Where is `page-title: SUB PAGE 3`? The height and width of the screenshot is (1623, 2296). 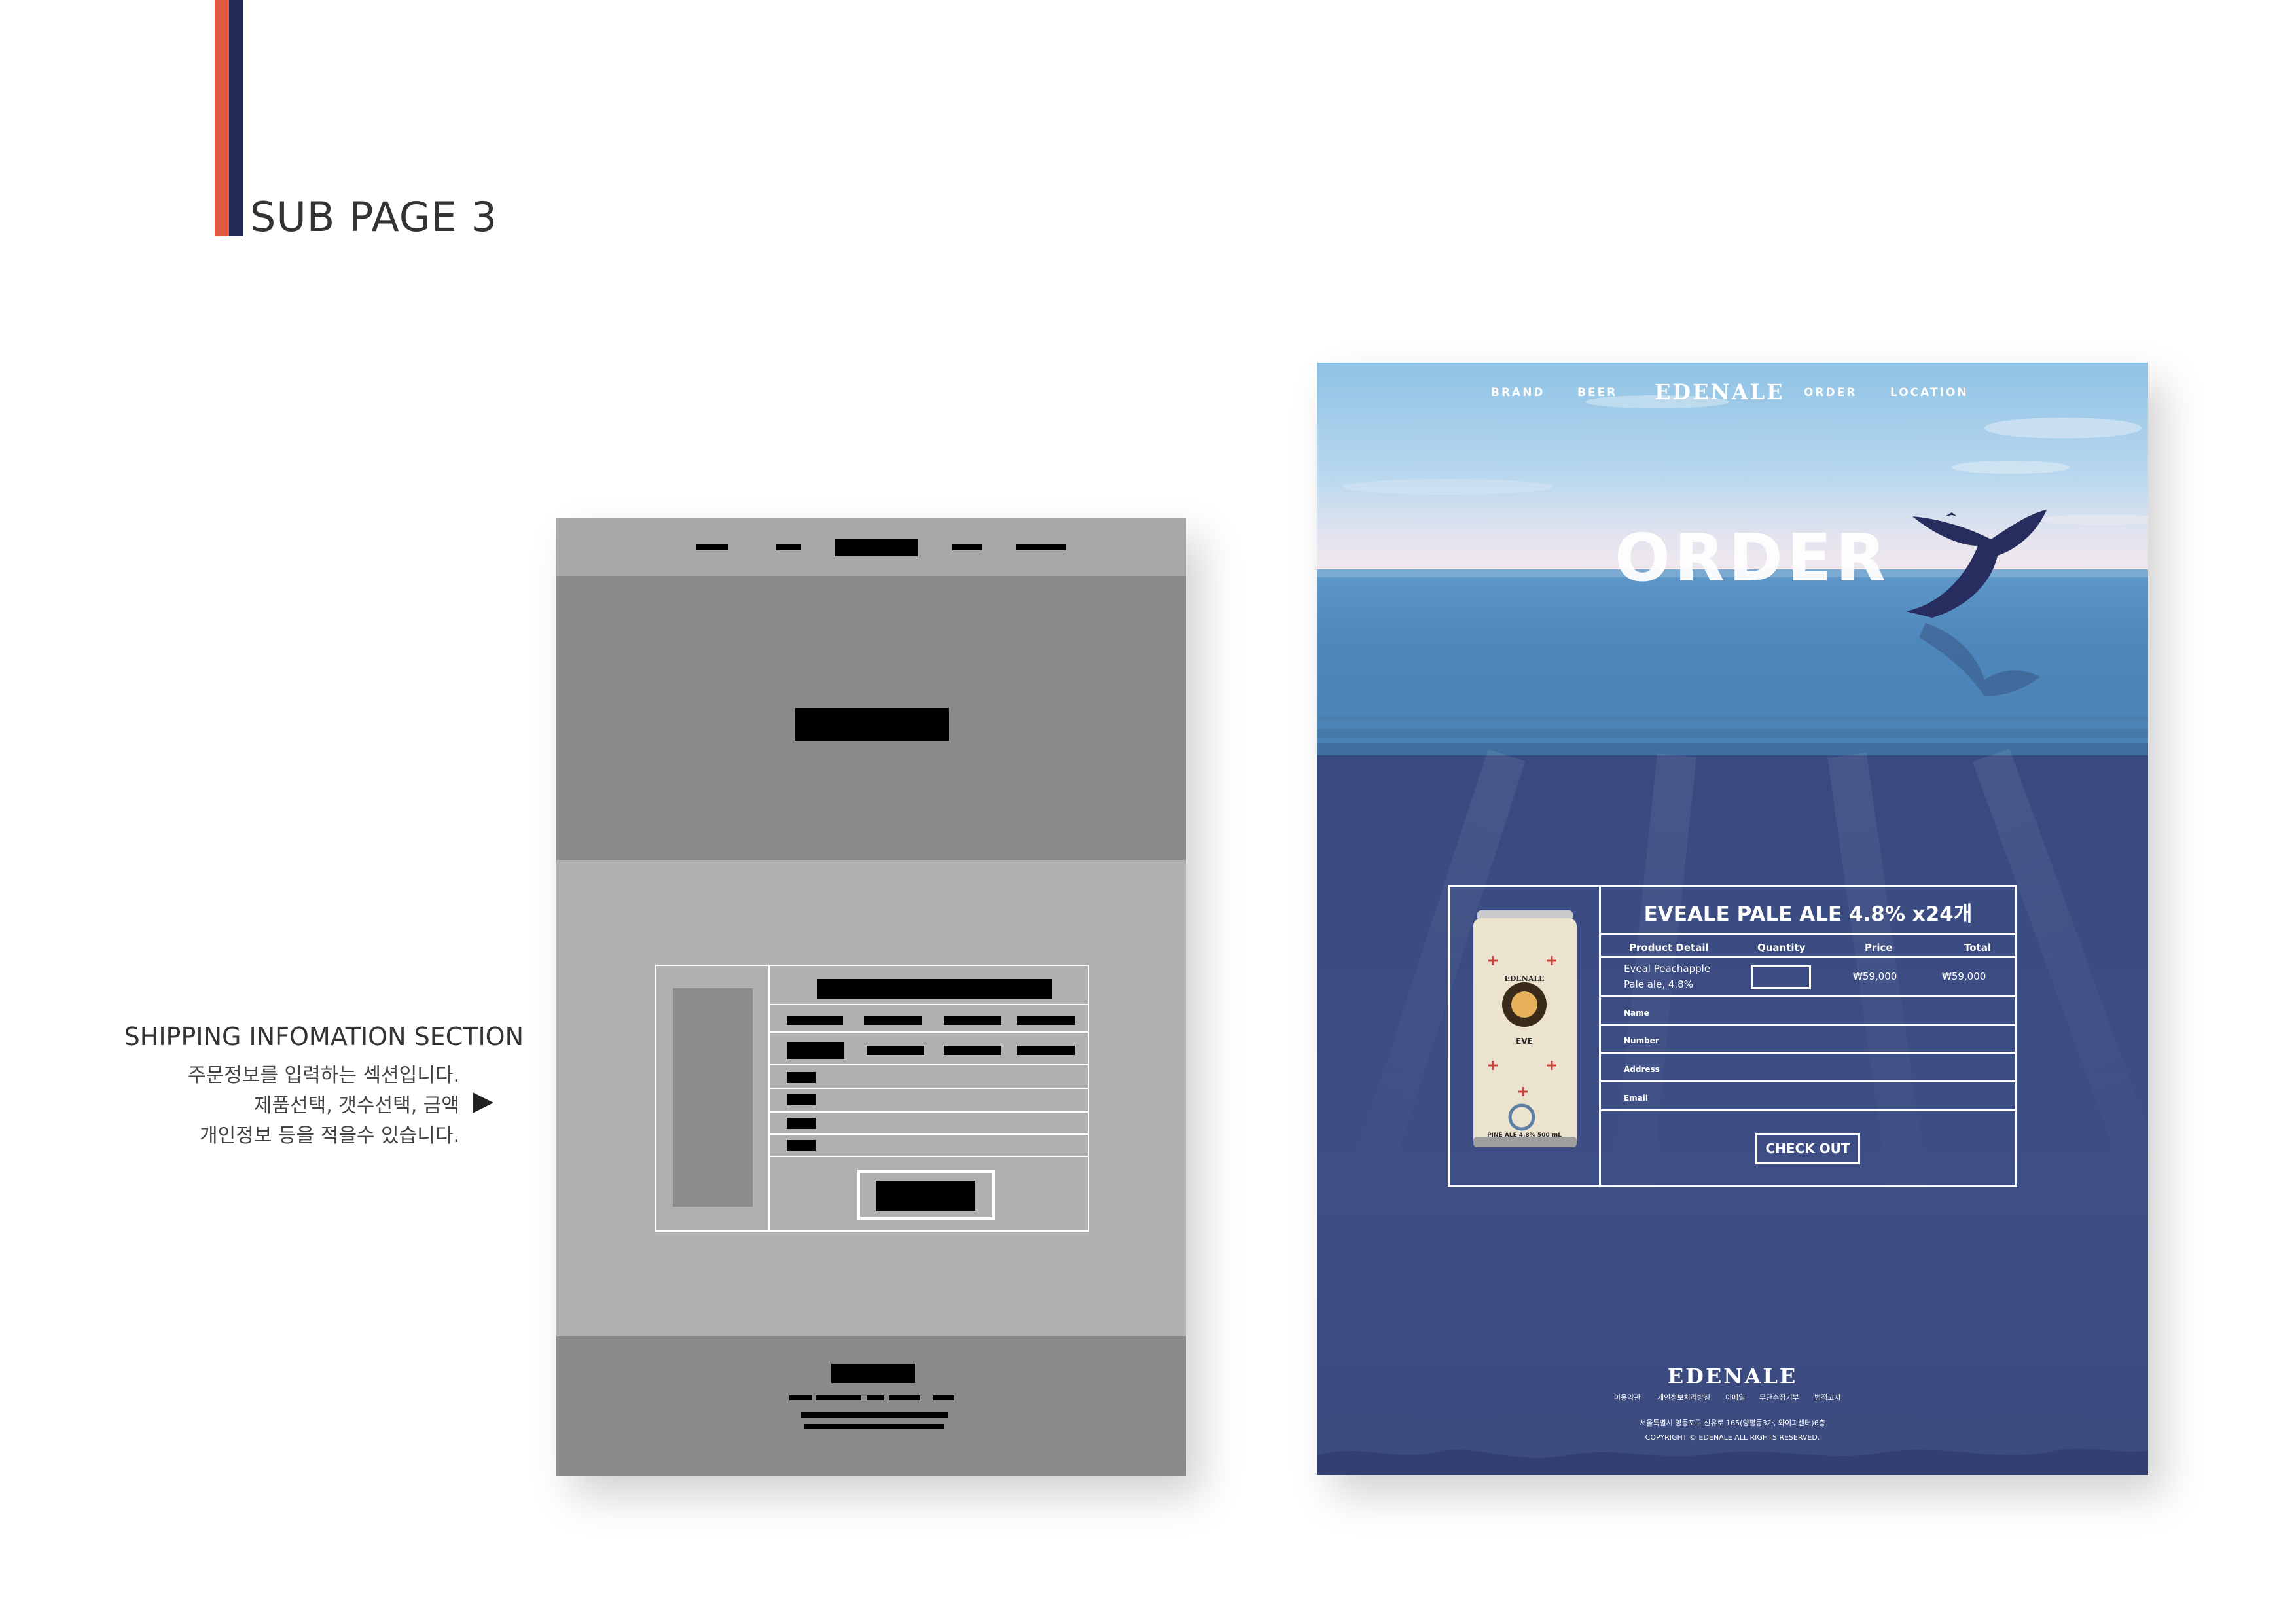 page-title: SUB PAGE 3 is located at coordinates (374, 217).